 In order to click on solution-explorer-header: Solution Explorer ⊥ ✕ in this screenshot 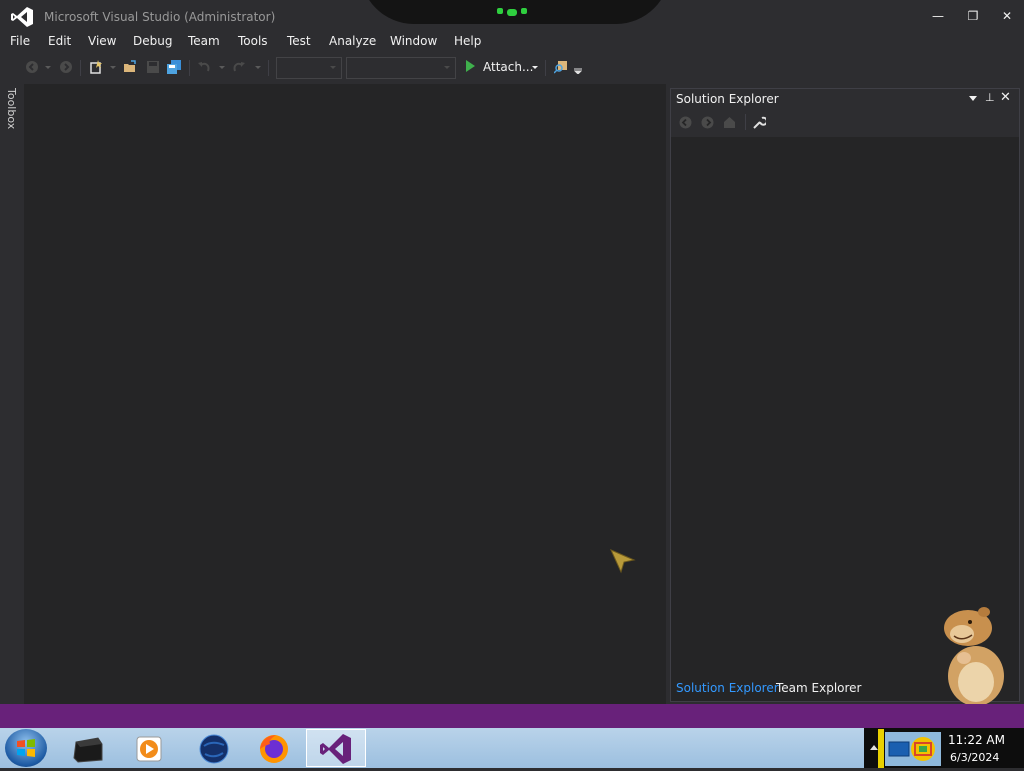, I will do `click(845, 99)`.